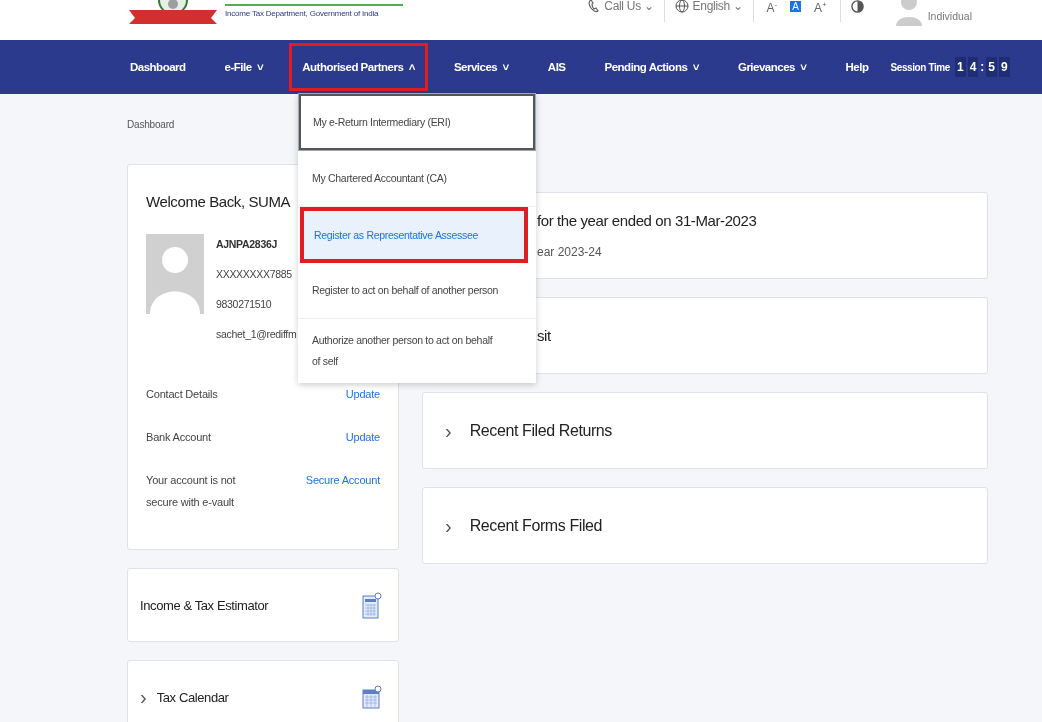  Describe the element at coordinates (569, 252) in the screenshot. I see `card-subtitle: ear 2023-24` at that location.